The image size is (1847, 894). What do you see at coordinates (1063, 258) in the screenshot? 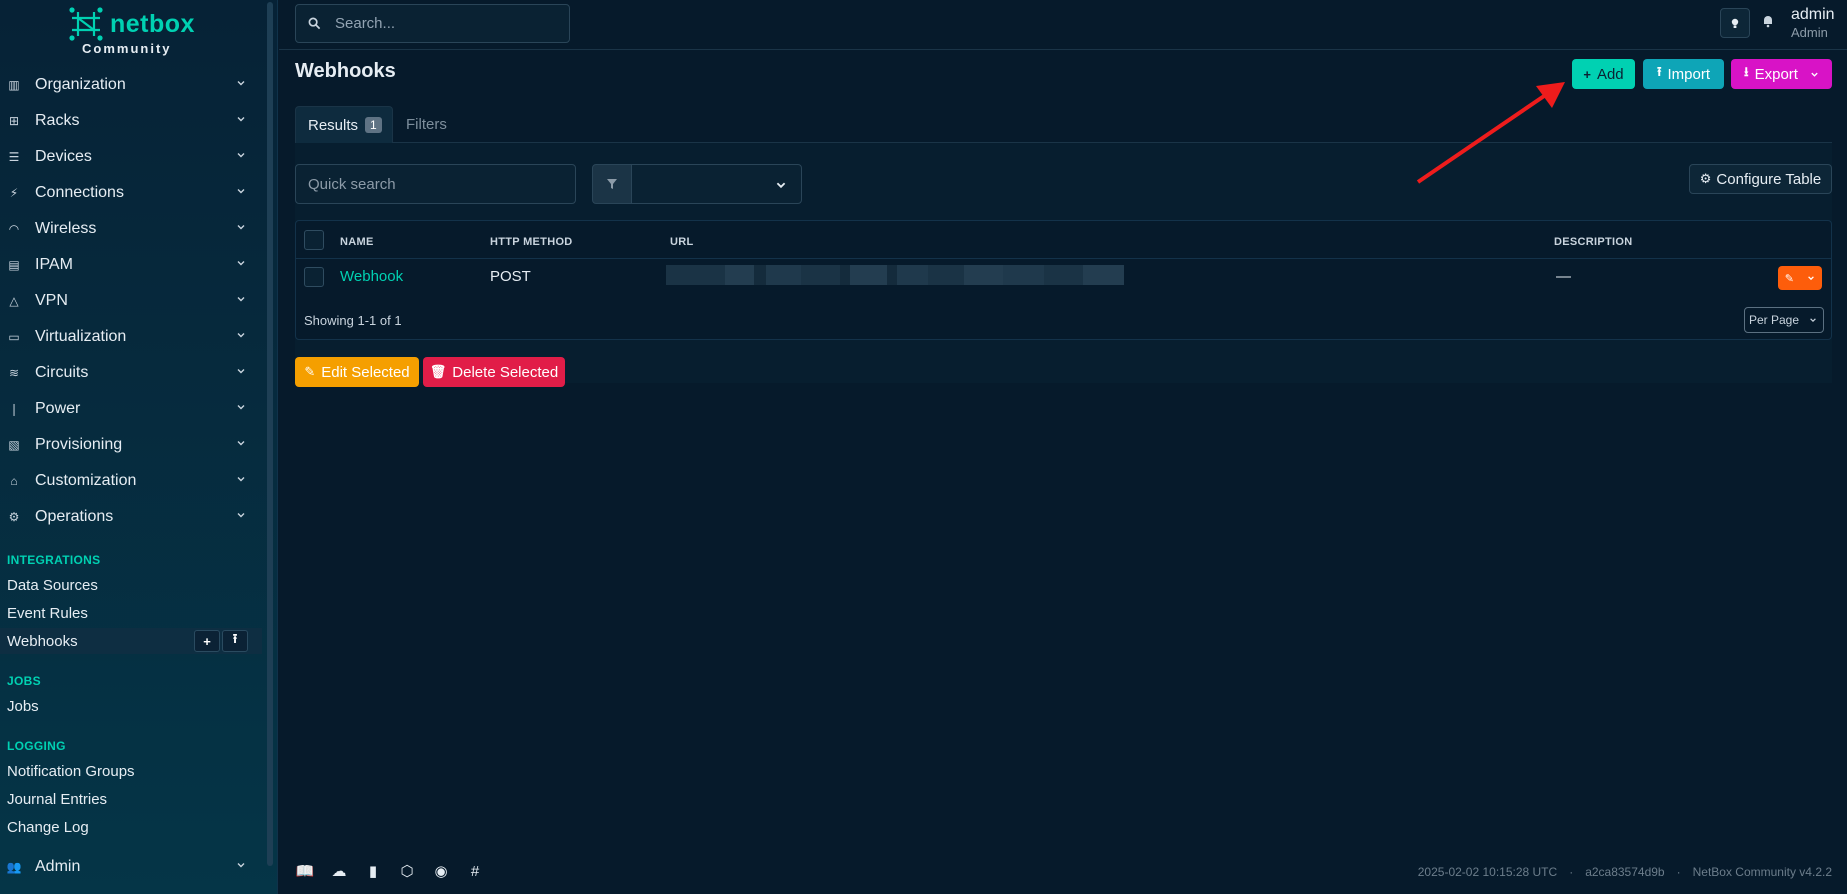
I see `header-divider` at bounding box center [1063, 258].